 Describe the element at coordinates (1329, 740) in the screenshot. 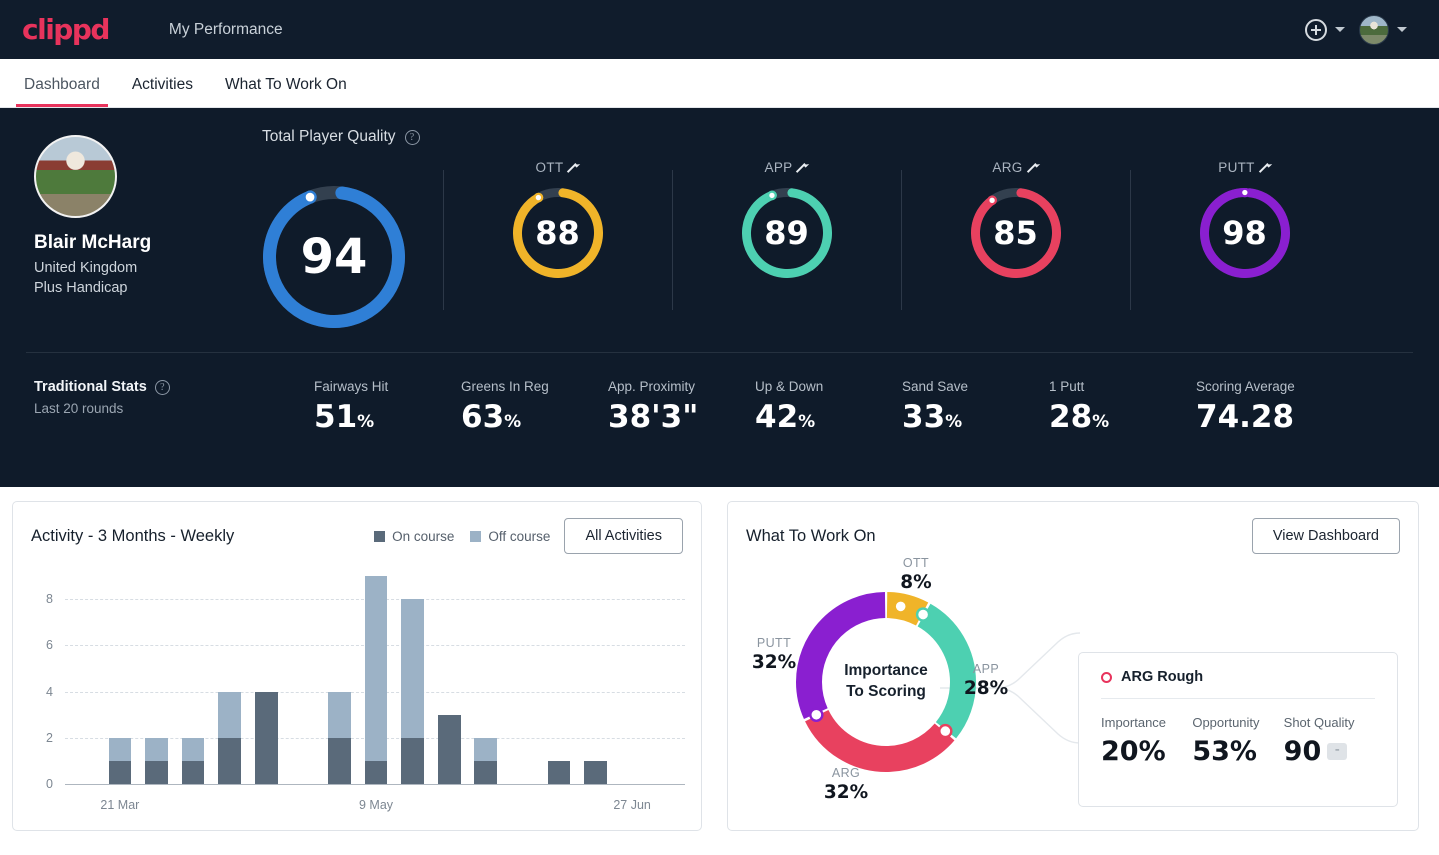

I see `info-stat-shot-quality: Shot Quality 90-` at that location.